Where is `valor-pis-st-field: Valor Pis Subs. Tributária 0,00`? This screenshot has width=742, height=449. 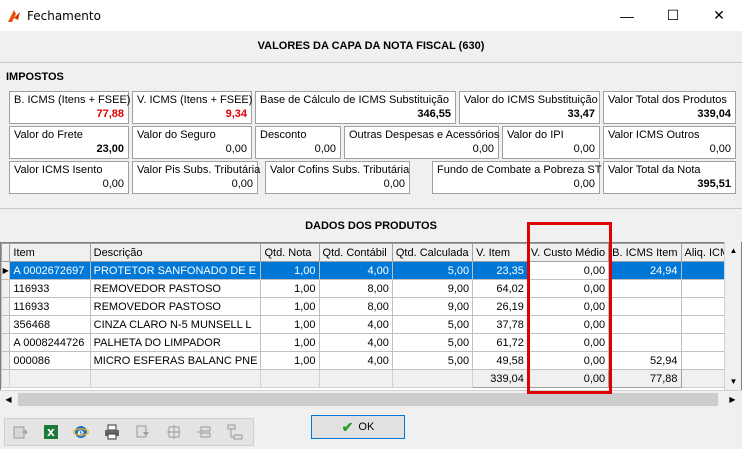
valor-pis-st-field: Valor Pis Subs. Tributária 0,00 is located at coordinates (196, 177).